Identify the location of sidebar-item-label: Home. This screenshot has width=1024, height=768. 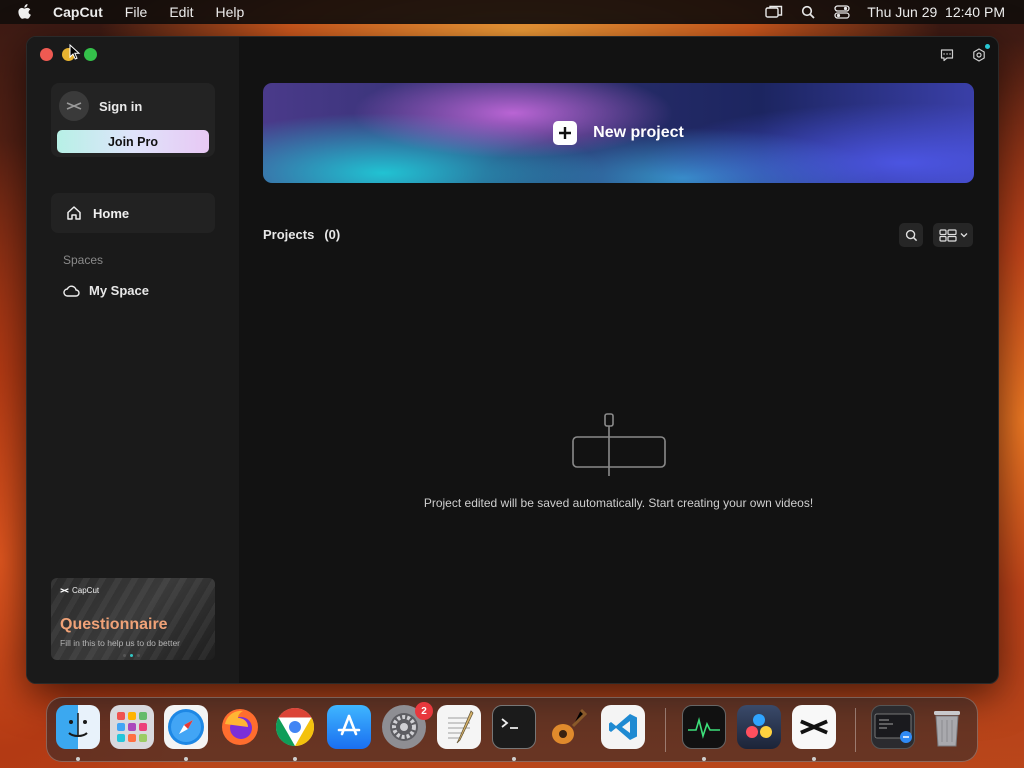
(111, 213).